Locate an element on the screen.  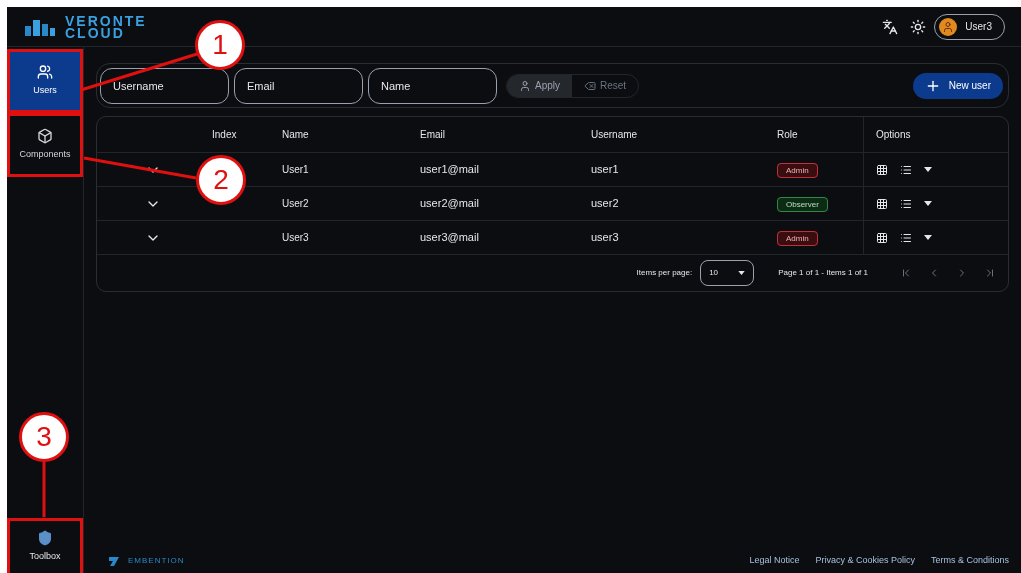
column-header: Index is located at coordinates (224, 135).